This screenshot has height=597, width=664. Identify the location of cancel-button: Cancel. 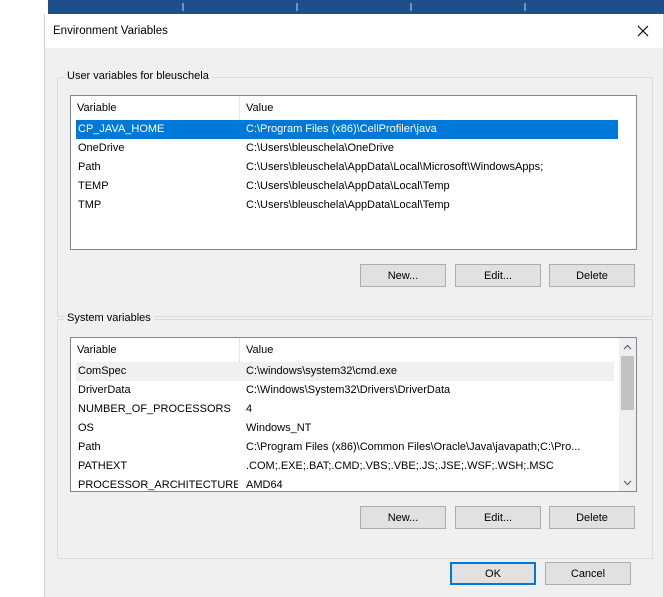
(588, 573).